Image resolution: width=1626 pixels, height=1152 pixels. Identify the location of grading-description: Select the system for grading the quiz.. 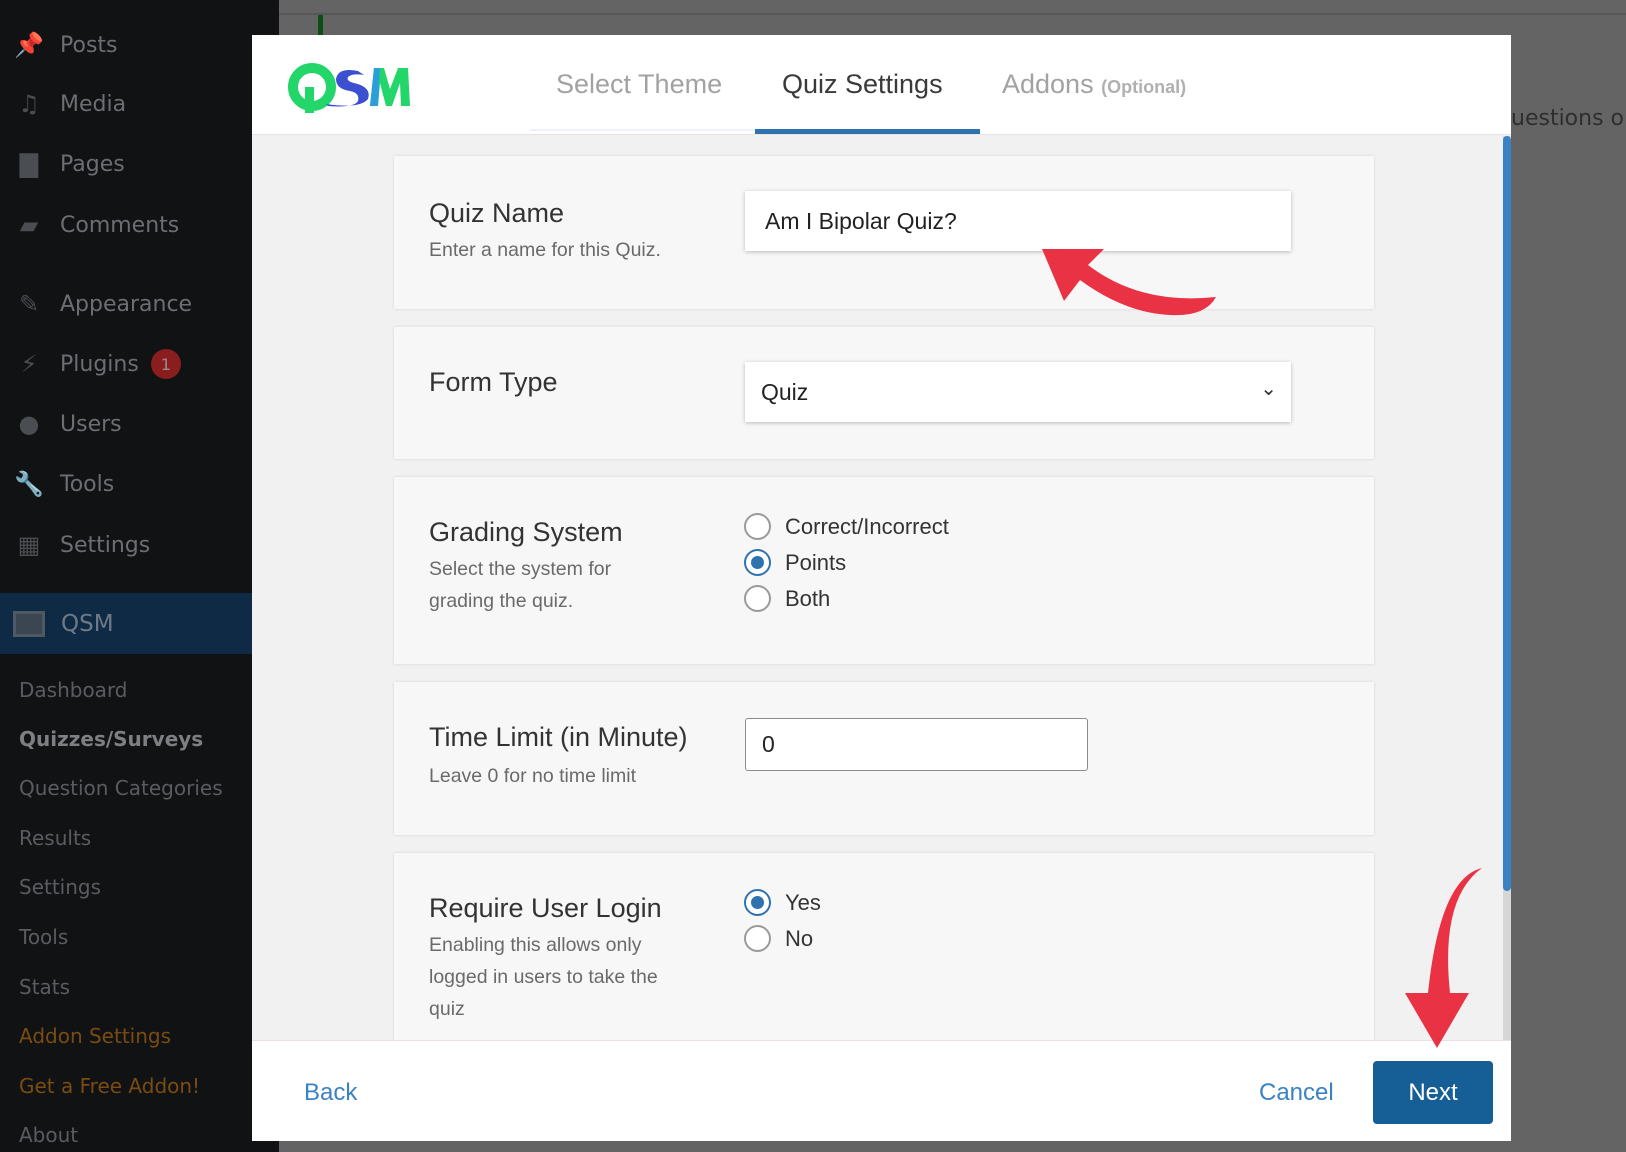
(520, 585).